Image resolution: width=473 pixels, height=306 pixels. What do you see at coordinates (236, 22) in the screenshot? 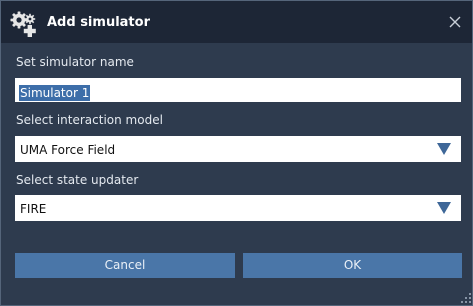
I see `title-bar: Add simulator` at bounding box center [236, 22].